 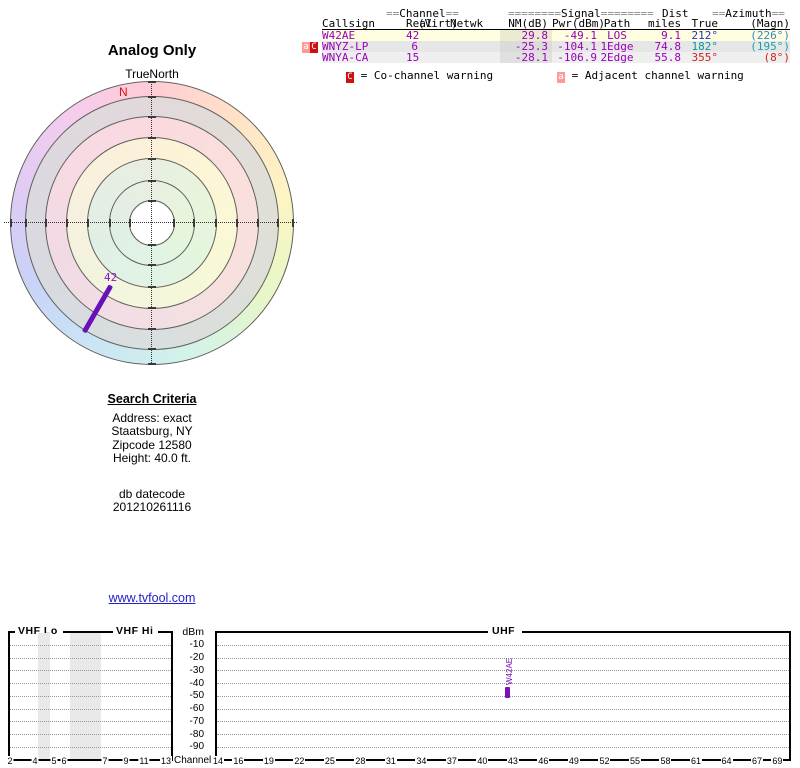 I want to click on datecode-line: 201210261116, so click(x=152, y=507).